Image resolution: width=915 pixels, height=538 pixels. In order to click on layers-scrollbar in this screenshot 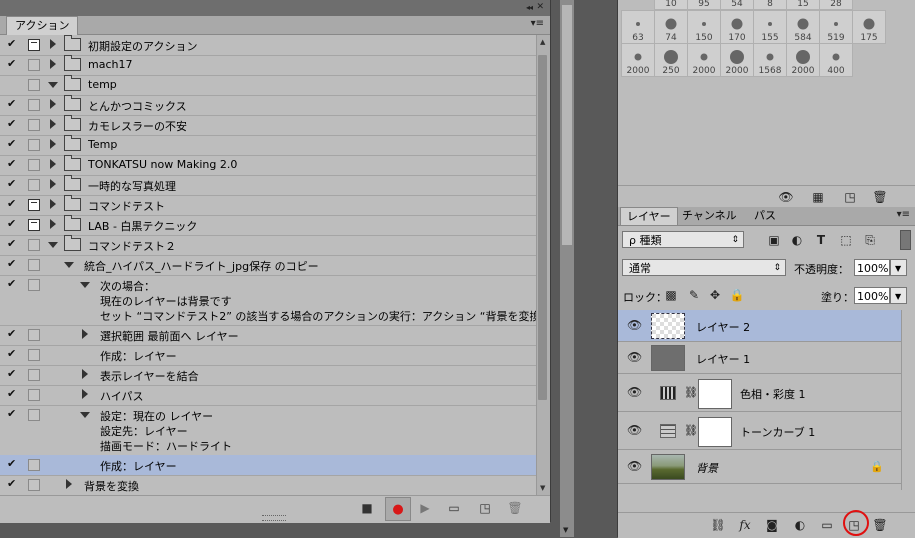, I will do `click(908, 400)`.